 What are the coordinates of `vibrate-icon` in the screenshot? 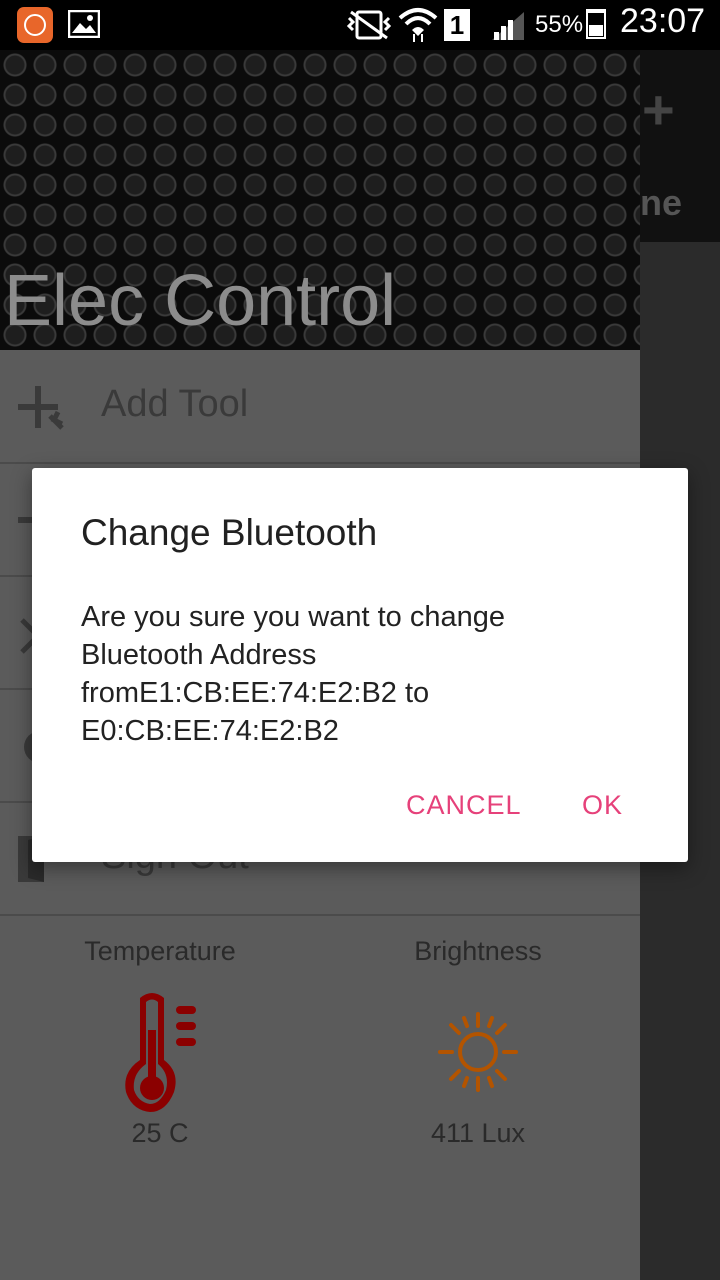 It's located at (369, 25).